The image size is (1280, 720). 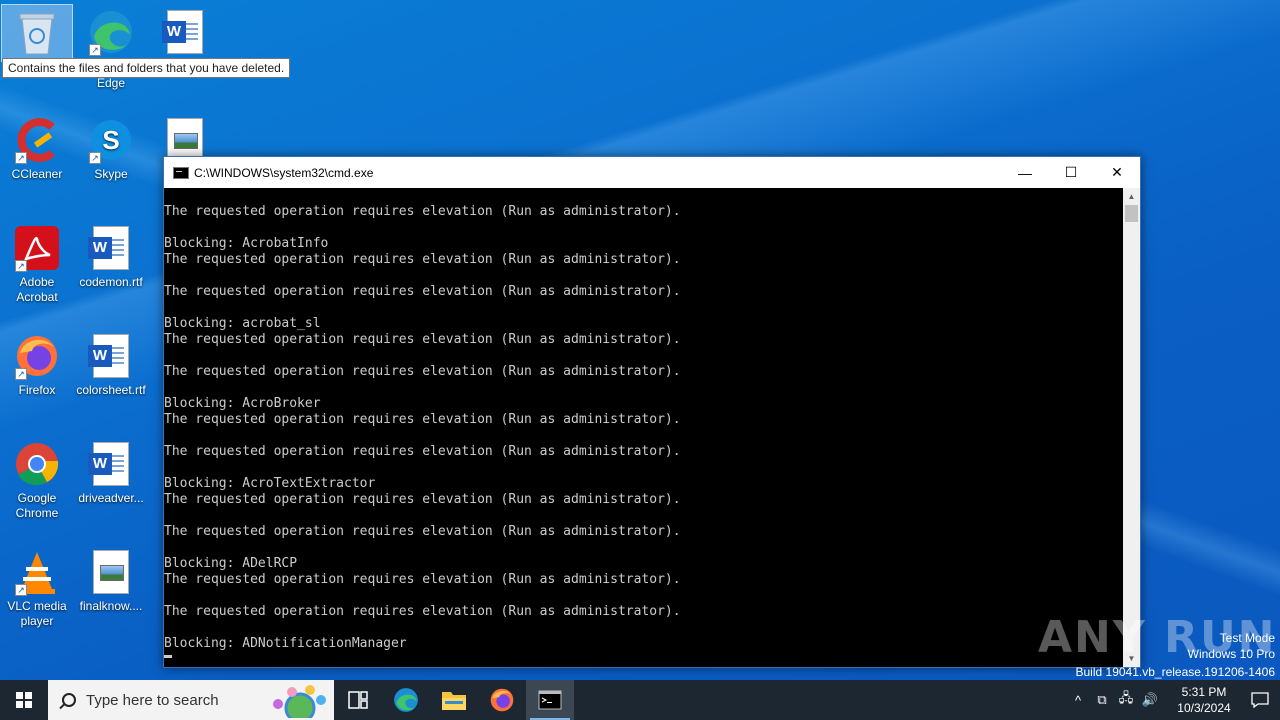 I want to click on close-icon: ✕, so click(x=1117, y=172).